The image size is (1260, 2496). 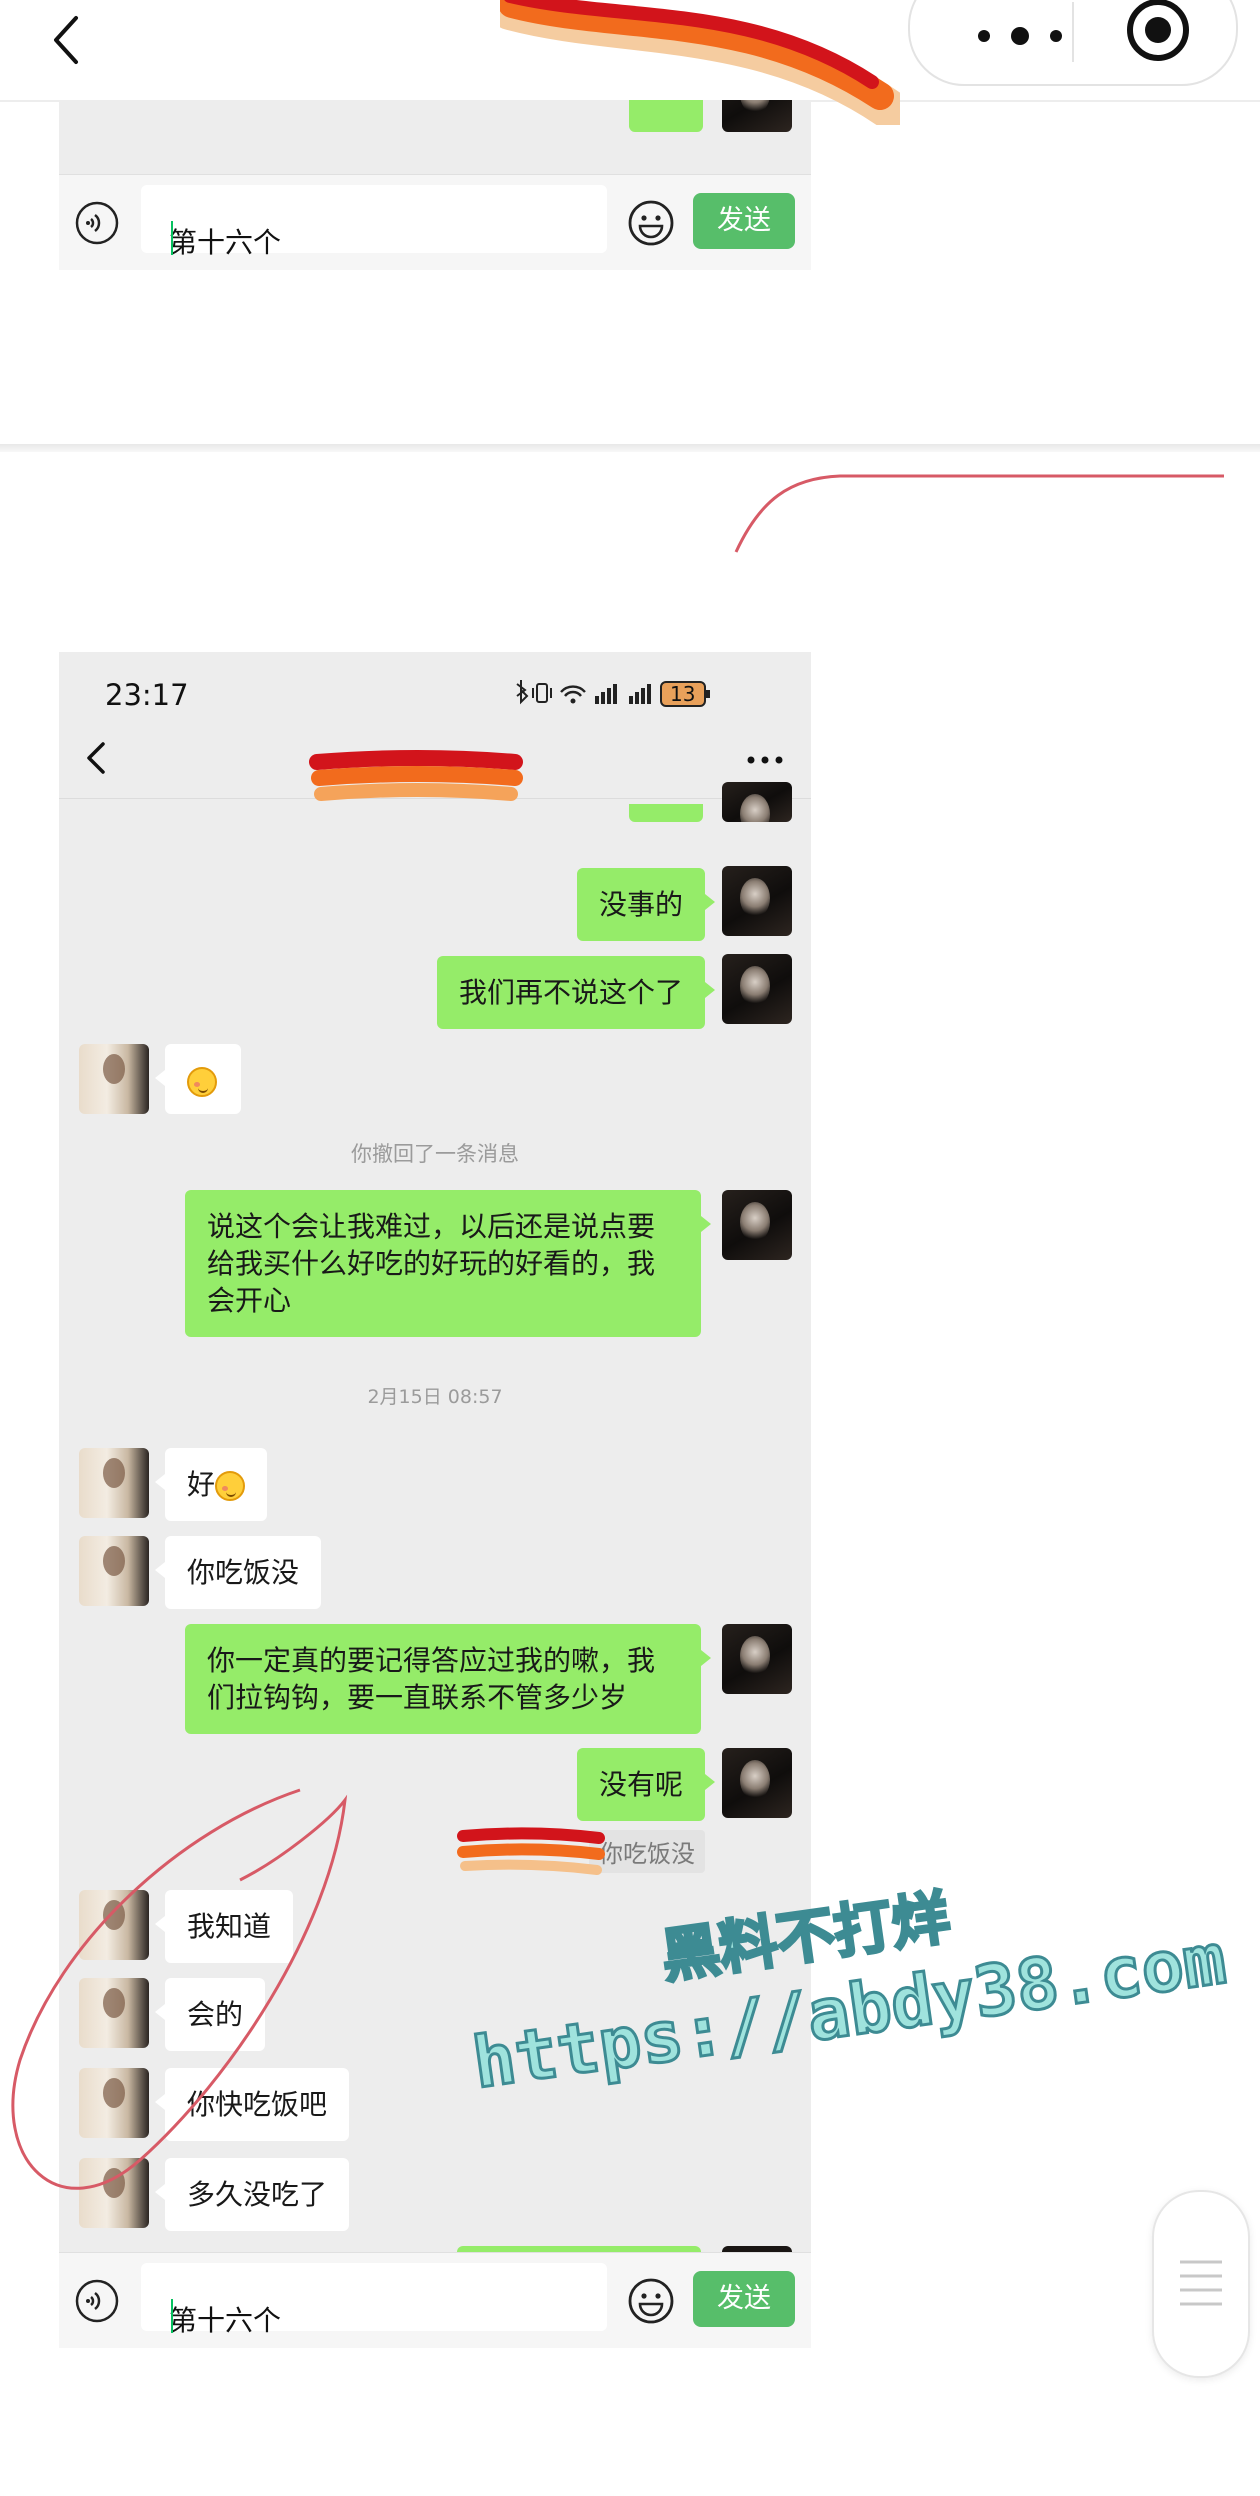 What do you see at coordinates (683, 694) in the screenshot?
I see `battery-level: 13` at bounding box center [683, 694].